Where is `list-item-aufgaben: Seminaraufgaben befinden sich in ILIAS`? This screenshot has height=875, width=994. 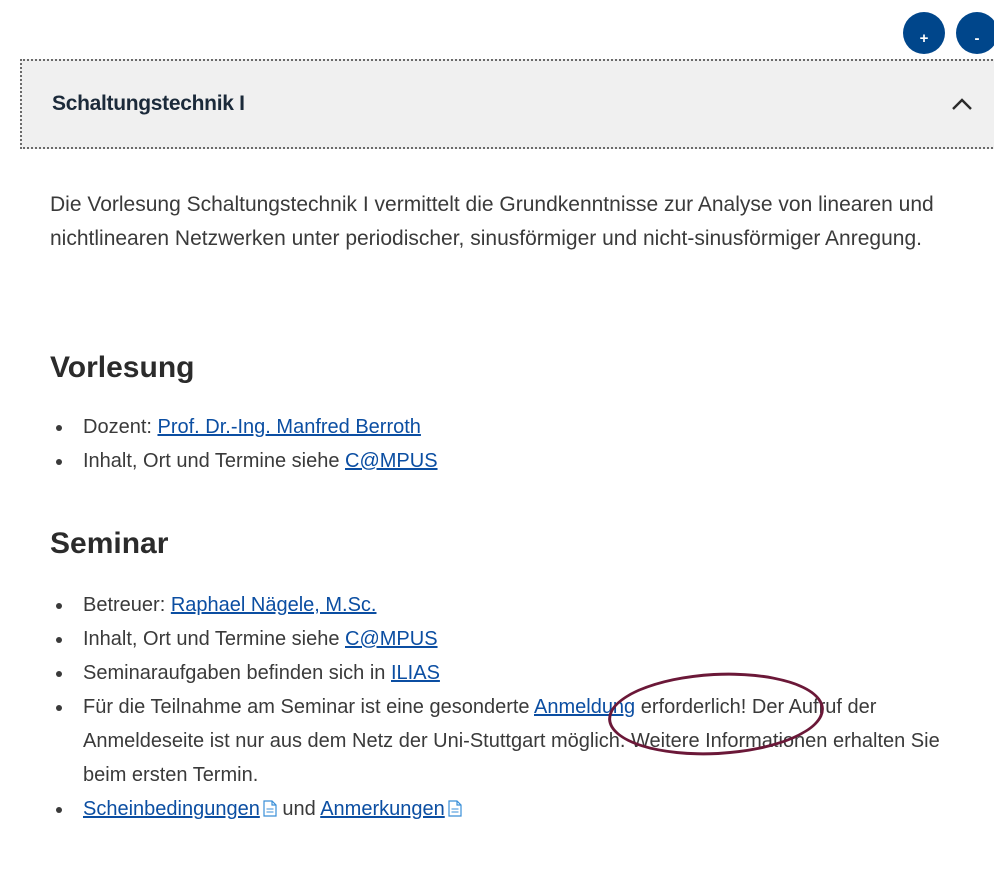 list-item-aufgaben: Seminaraufgaben befinden sich in ILIAS is located at coordinates (515, 673).